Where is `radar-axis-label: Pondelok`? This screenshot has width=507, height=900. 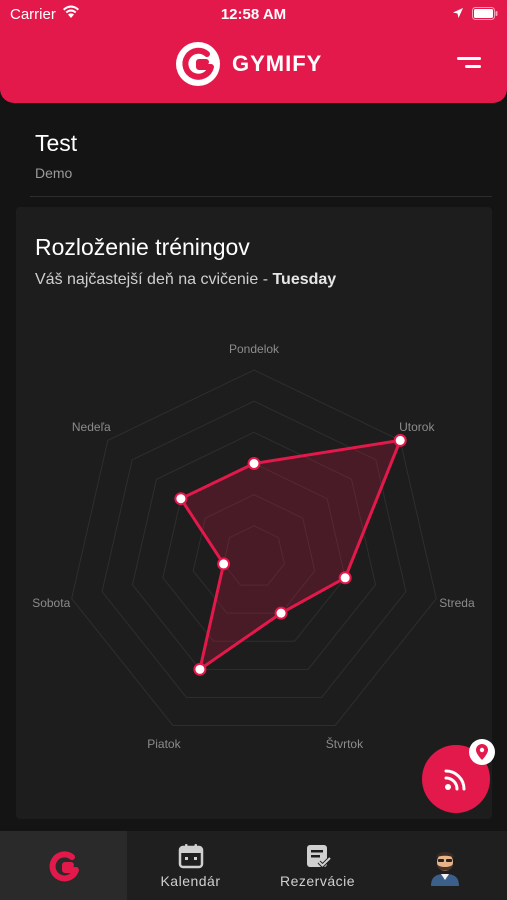 radar-axis-label: Pondelok is located at coordinates (254, 349).